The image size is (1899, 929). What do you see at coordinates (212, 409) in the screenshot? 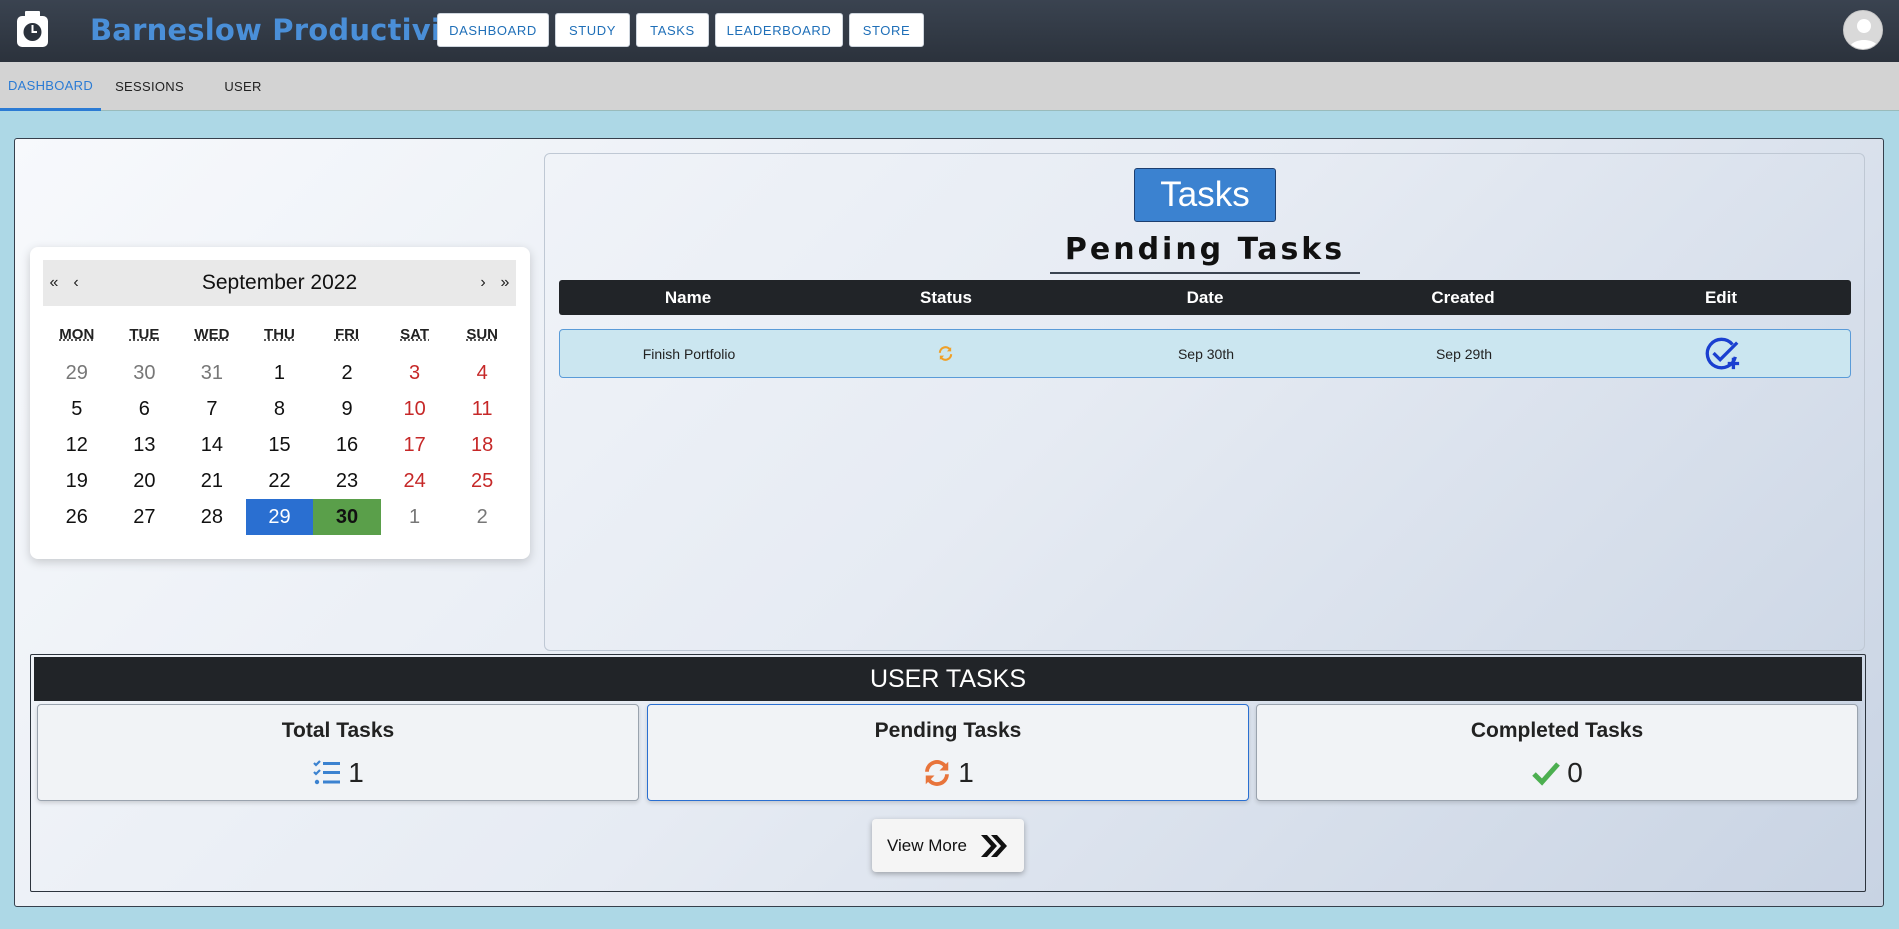
I see `calendar-day: 7` at bounding box center [212, 409].